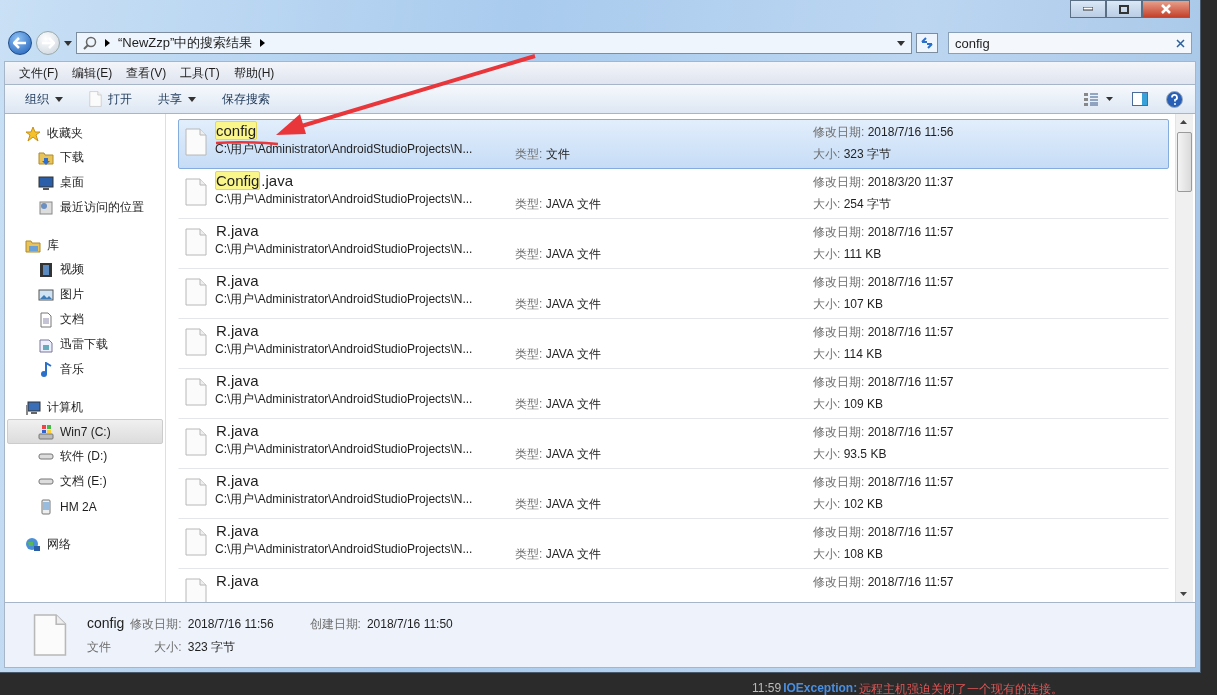 The image size is (1217, 695). I want to click on file-type: 文件, so click(557, 154).